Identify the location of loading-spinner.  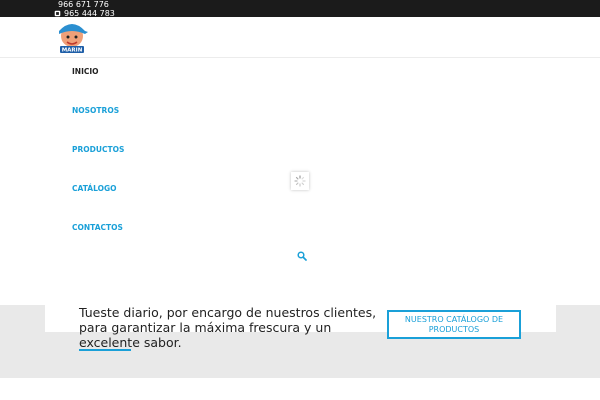
(300, 181).